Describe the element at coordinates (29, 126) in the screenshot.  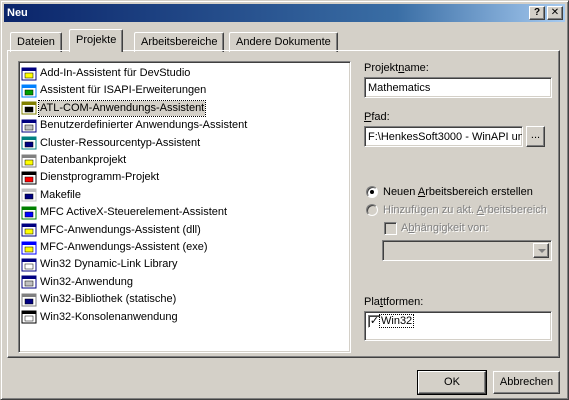
I see `custom-wizard-icon` at that location.